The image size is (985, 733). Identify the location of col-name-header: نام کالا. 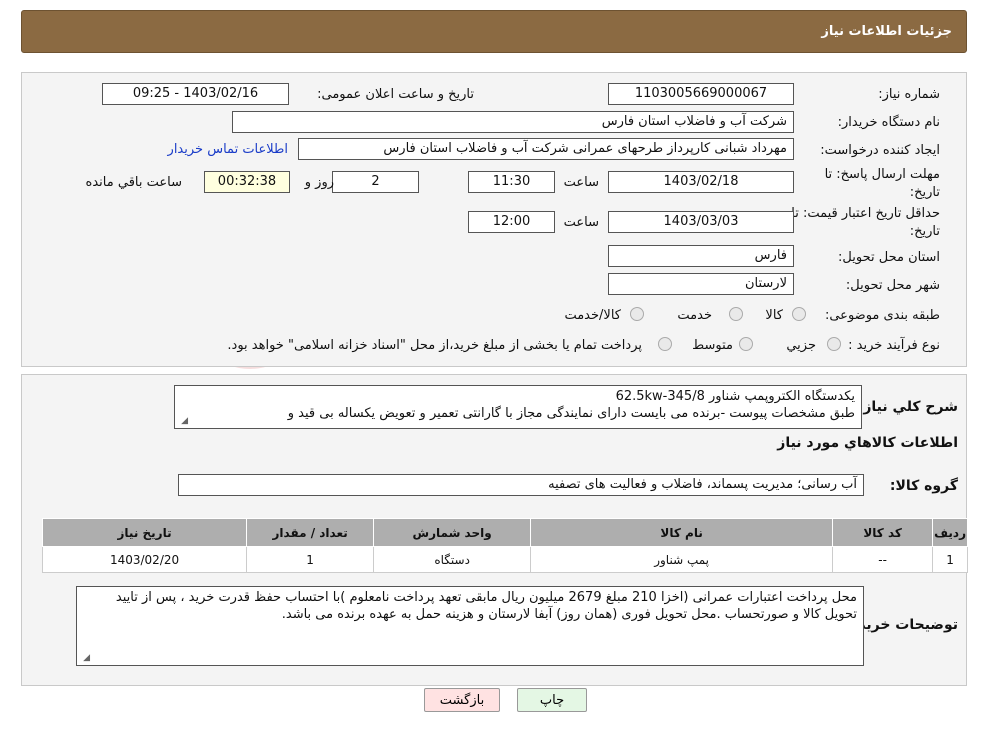
(682, 532).